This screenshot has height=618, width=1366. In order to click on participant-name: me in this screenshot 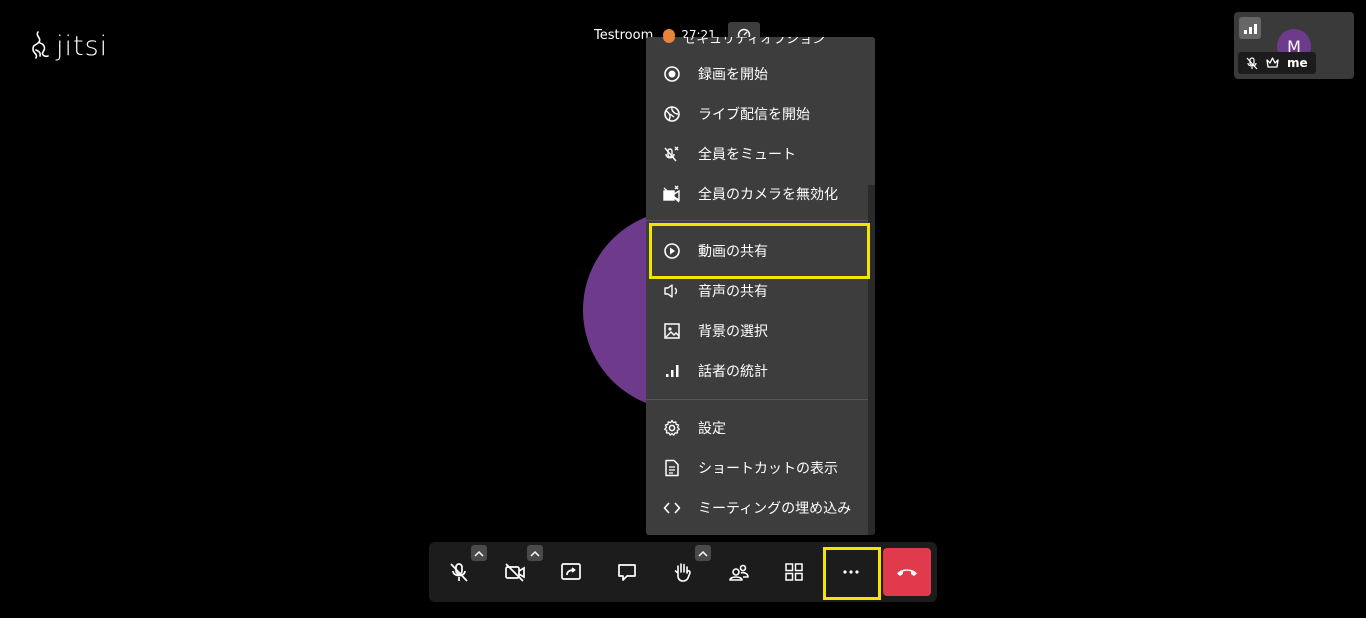, I will do `click(1297, 63)`.